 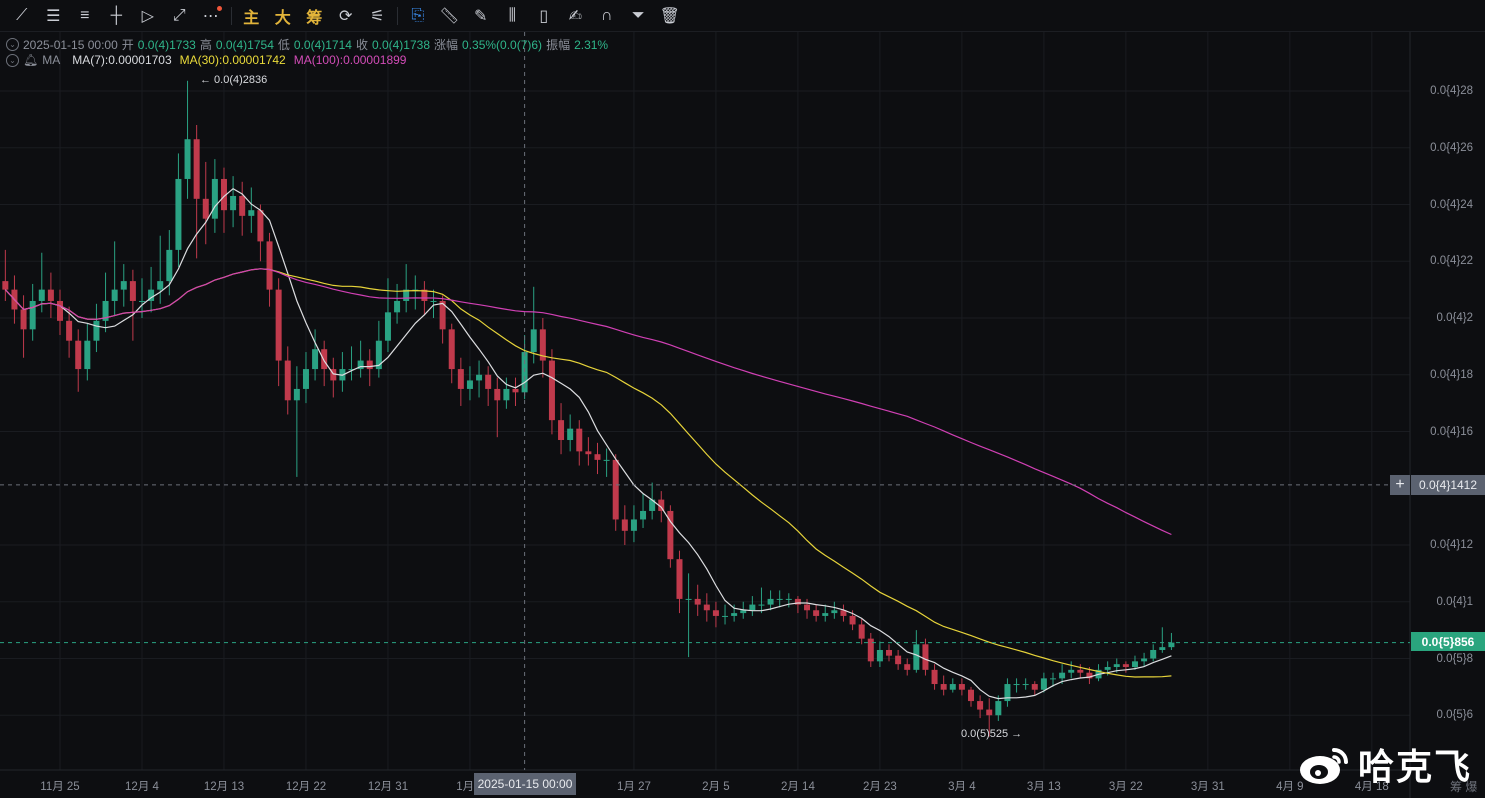 What do you see at coordinates (252, 16) in the screenshot?
I see `main-indicator-button: 主` at bounding box center [252, 16].